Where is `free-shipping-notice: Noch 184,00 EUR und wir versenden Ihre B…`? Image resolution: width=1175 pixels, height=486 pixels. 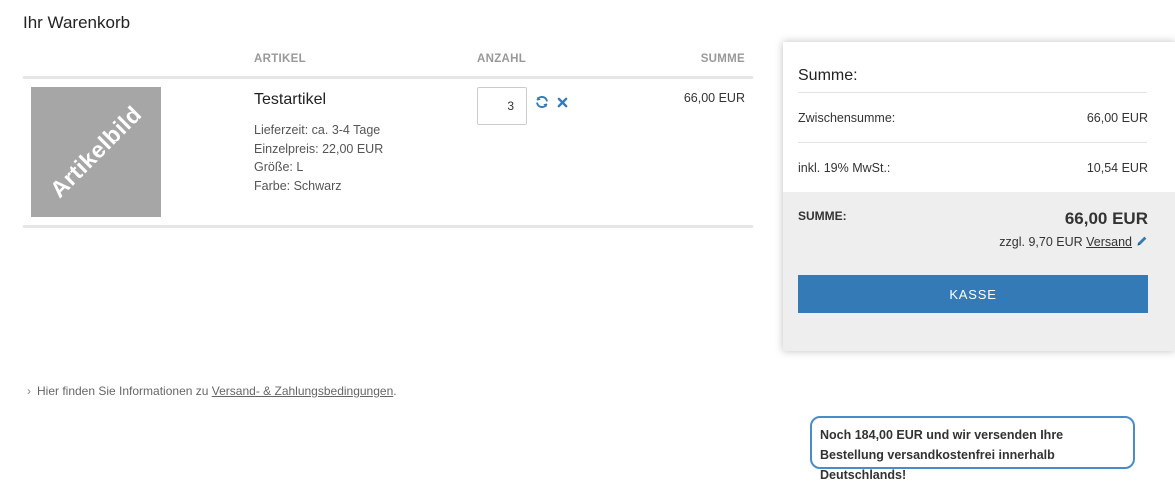
free-shipping-notice: Noch 184,00 EUR und wir versenden Ihre B… is located at coordinates (972, 449).